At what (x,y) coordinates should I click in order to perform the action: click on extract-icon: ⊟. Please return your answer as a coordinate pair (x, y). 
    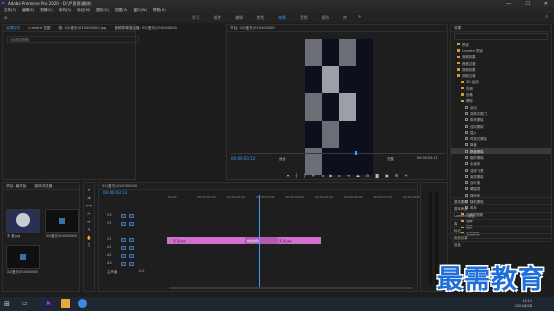
    Looking at the image, I should click on (367, 175).